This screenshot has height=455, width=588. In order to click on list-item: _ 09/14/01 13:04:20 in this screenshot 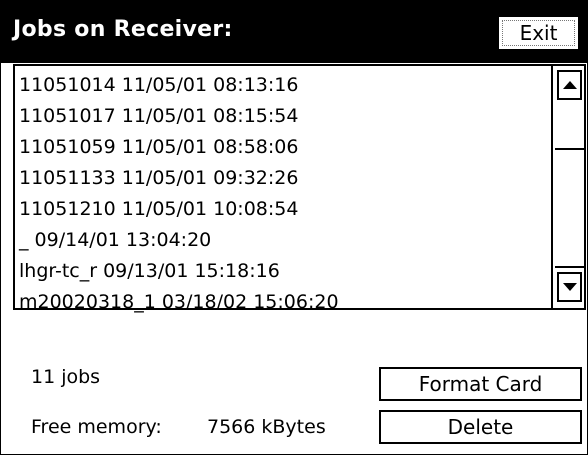, I will do `click(284, 240)`.